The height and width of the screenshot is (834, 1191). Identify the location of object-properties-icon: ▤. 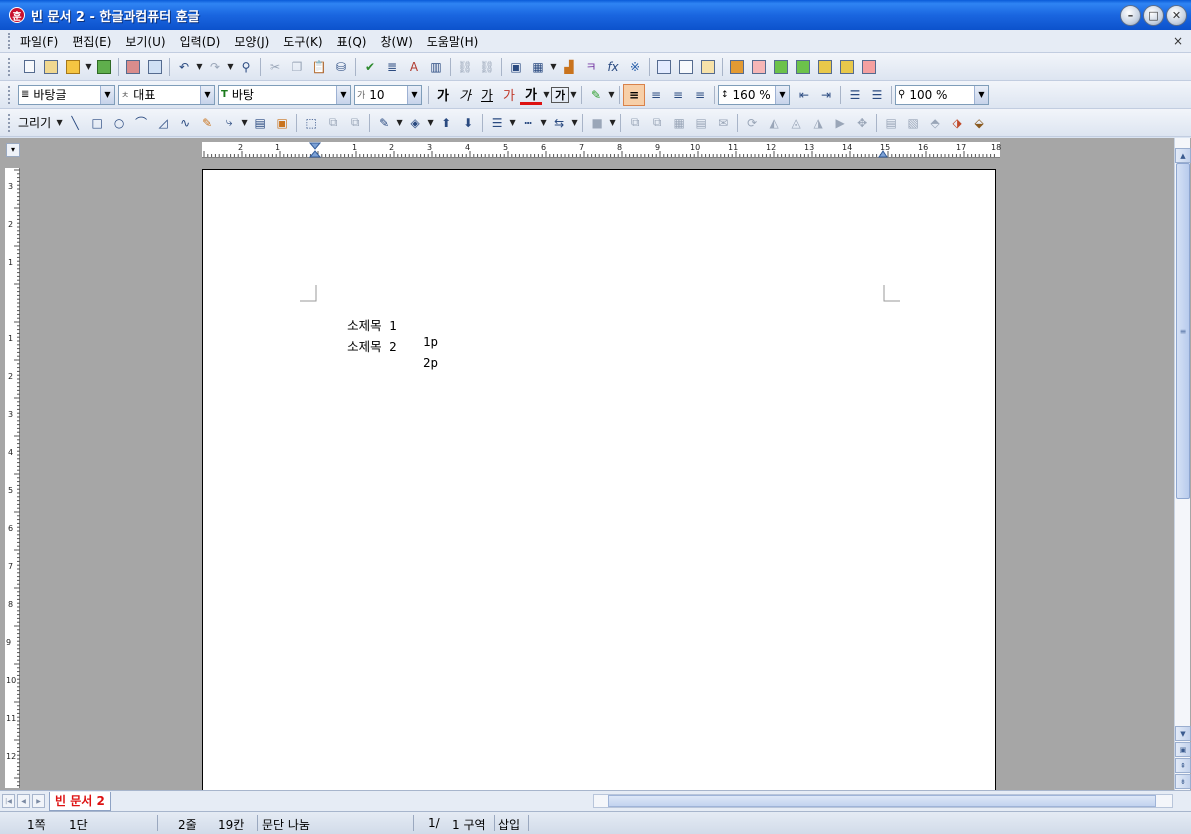
(891, 123).